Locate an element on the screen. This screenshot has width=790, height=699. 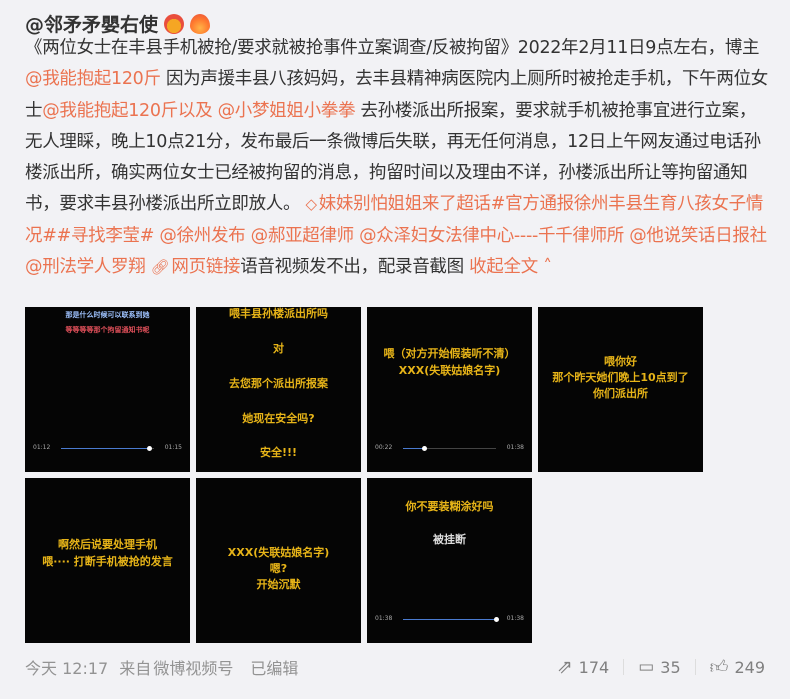
total-time: 01:15 is located at coordinates (173, 447).